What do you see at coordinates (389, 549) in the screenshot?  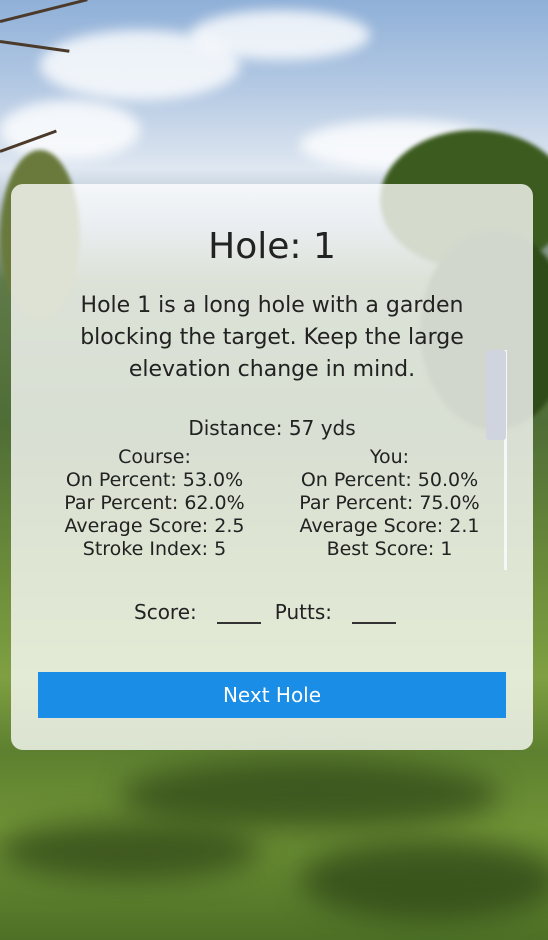 I see `player-best-score: Best Score: 1` at bounding box center [389, 549].